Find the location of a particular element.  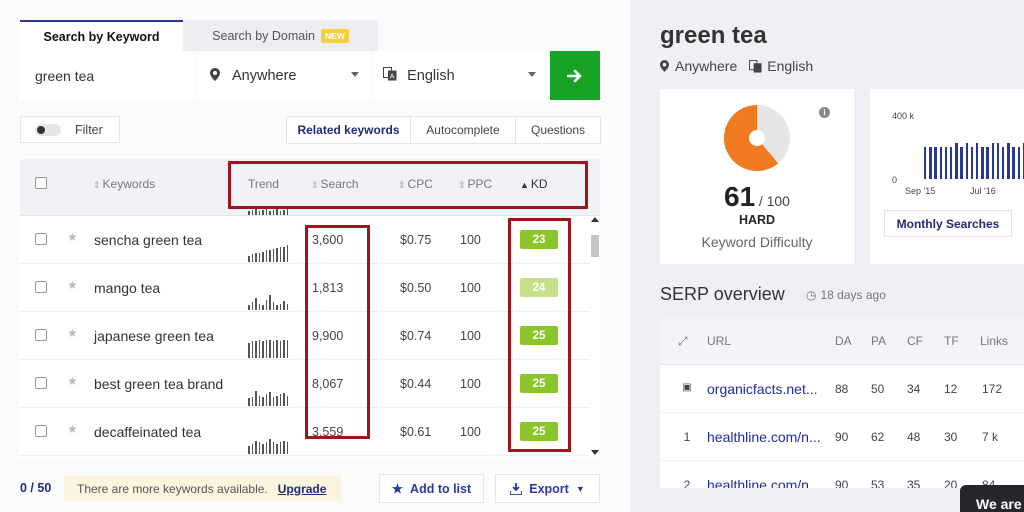

tab-autocomplete: Autocomplete is located at coordinates (463, 130).